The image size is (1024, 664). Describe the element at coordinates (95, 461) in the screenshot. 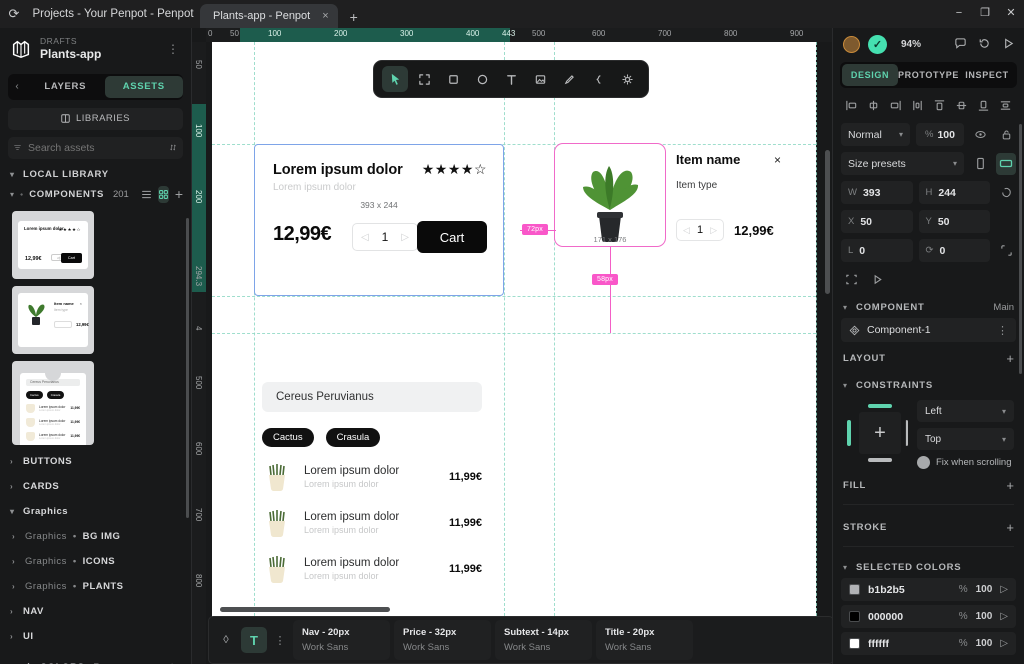

I see `asset-group-buttons: › BUTTONS` at that location.